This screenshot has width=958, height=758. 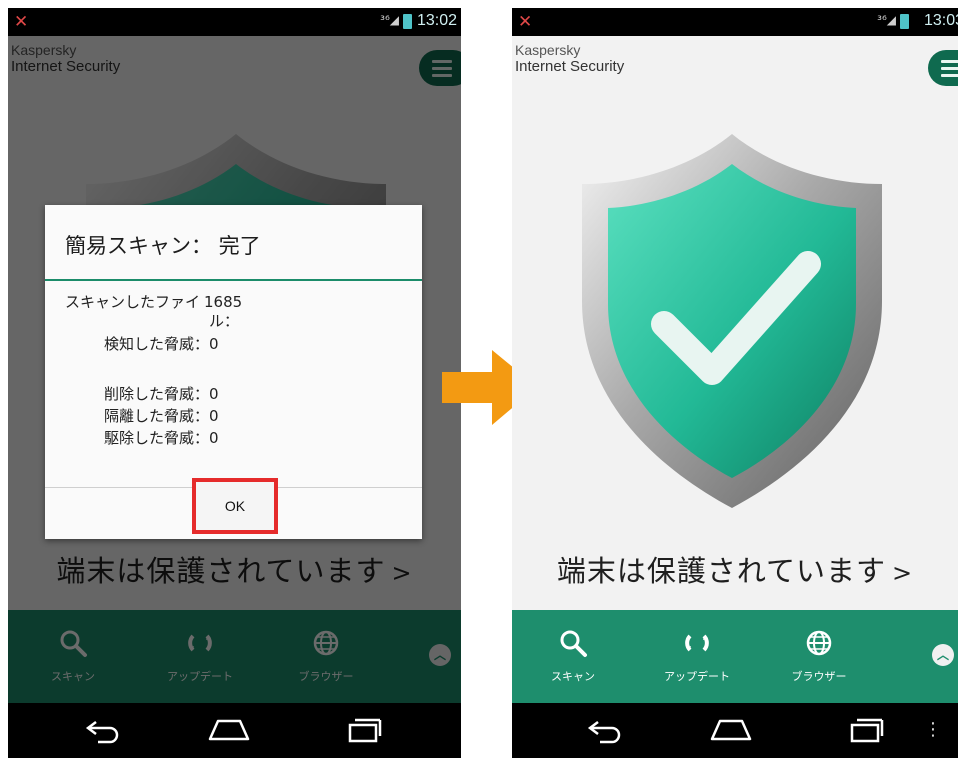 What do you see at coordinates (235, 506) in the screenshot?
I see `ok-button: OK` at bounding box center [235, 506].